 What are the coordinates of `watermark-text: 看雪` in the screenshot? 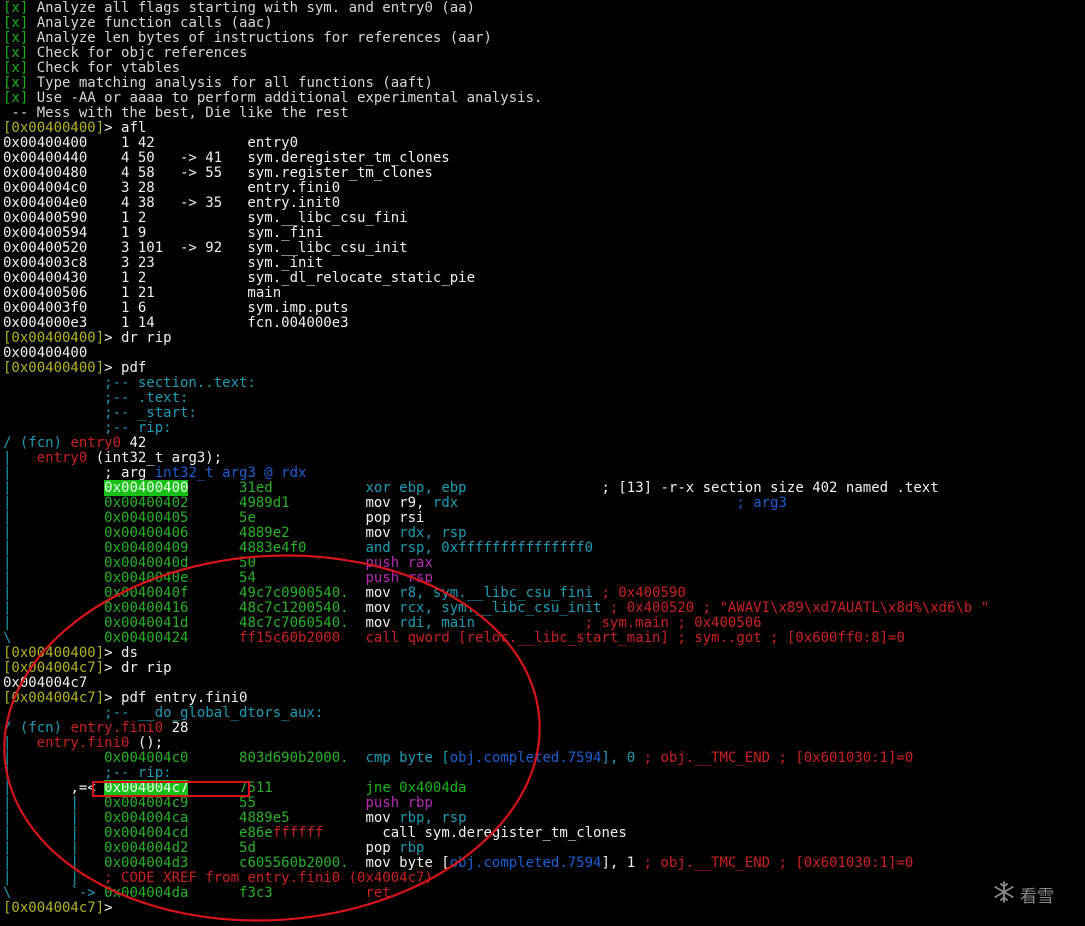 It's located at (1037, 896).